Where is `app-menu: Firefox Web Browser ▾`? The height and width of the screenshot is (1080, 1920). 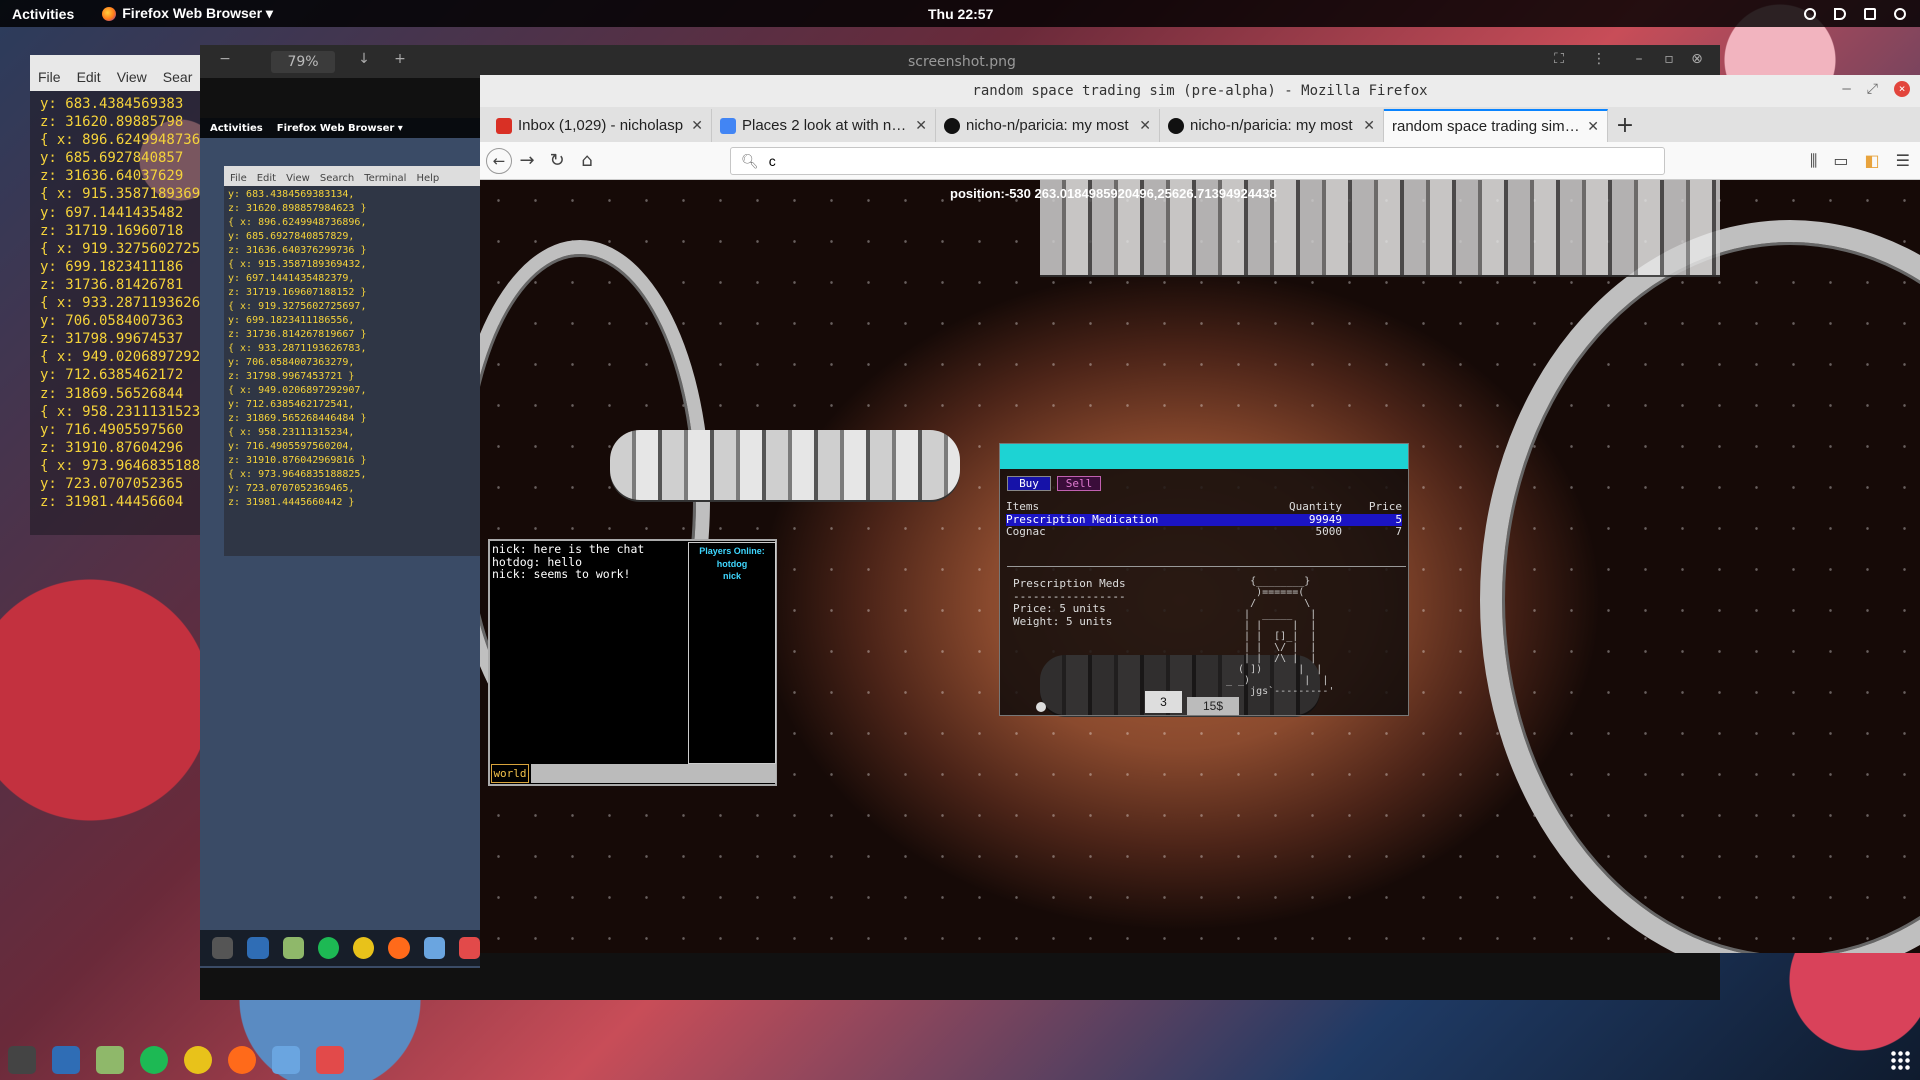 app-menu: Firefox Web Browser ▾ is located at coordinates (187, 13).